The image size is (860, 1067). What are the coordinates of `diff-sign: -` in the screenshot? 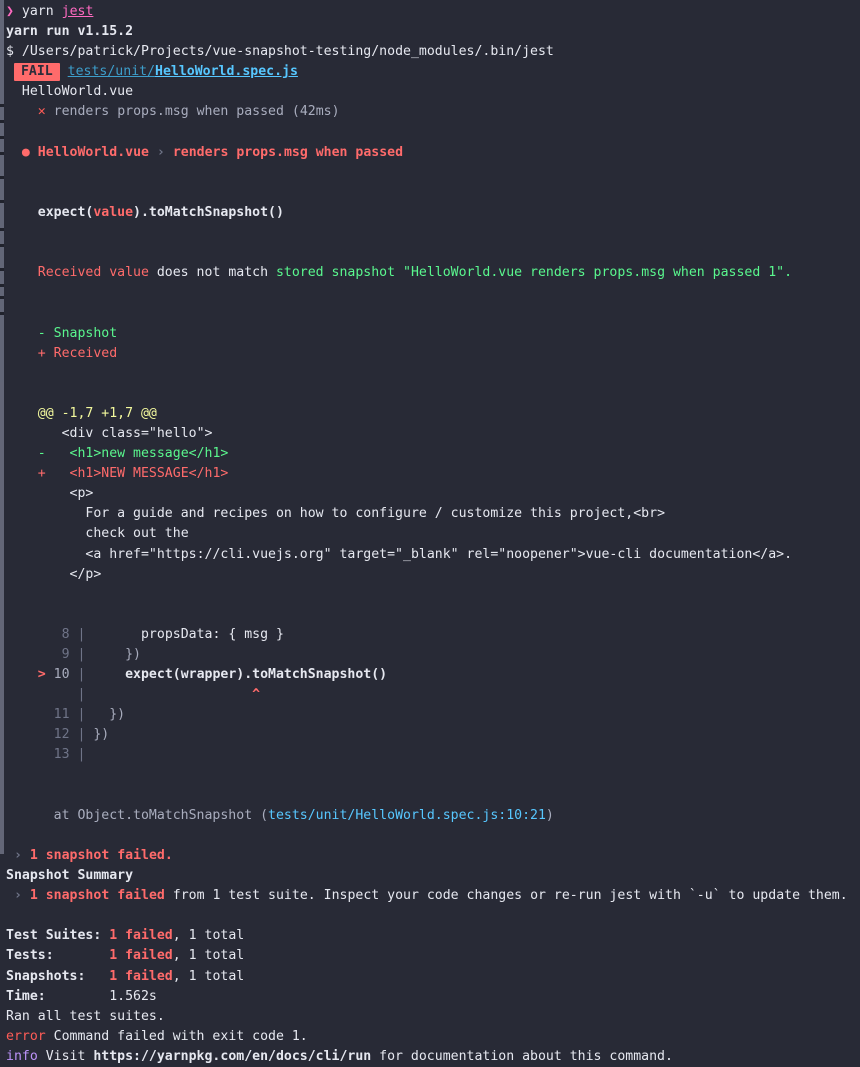 It's located at (41, 454).